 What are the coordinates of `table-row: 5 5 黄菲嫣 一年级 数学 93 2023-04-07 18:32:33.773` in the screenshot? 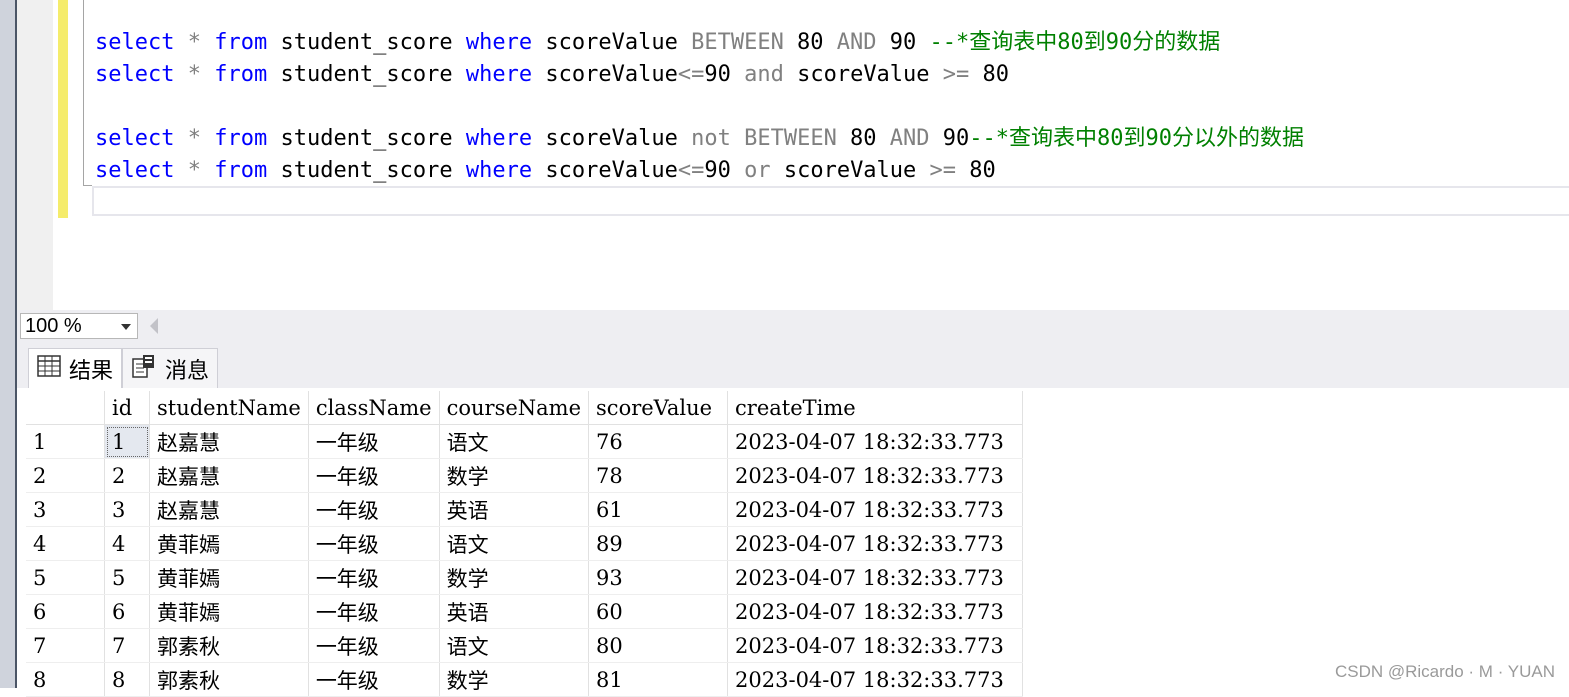 It's located at (525, 577).